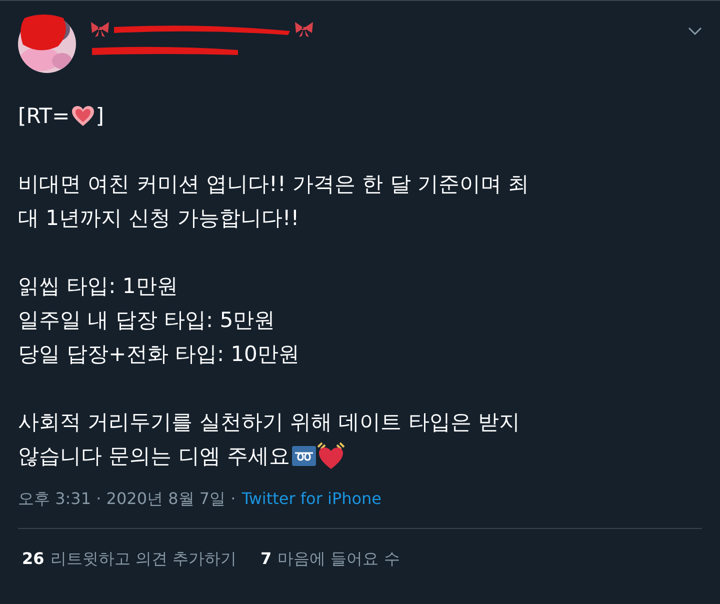  I want to click on tweet-text: 비대면 여친 커미션 엽니다!! 가격은 한 달 기준이며 최, so click(274, 184).